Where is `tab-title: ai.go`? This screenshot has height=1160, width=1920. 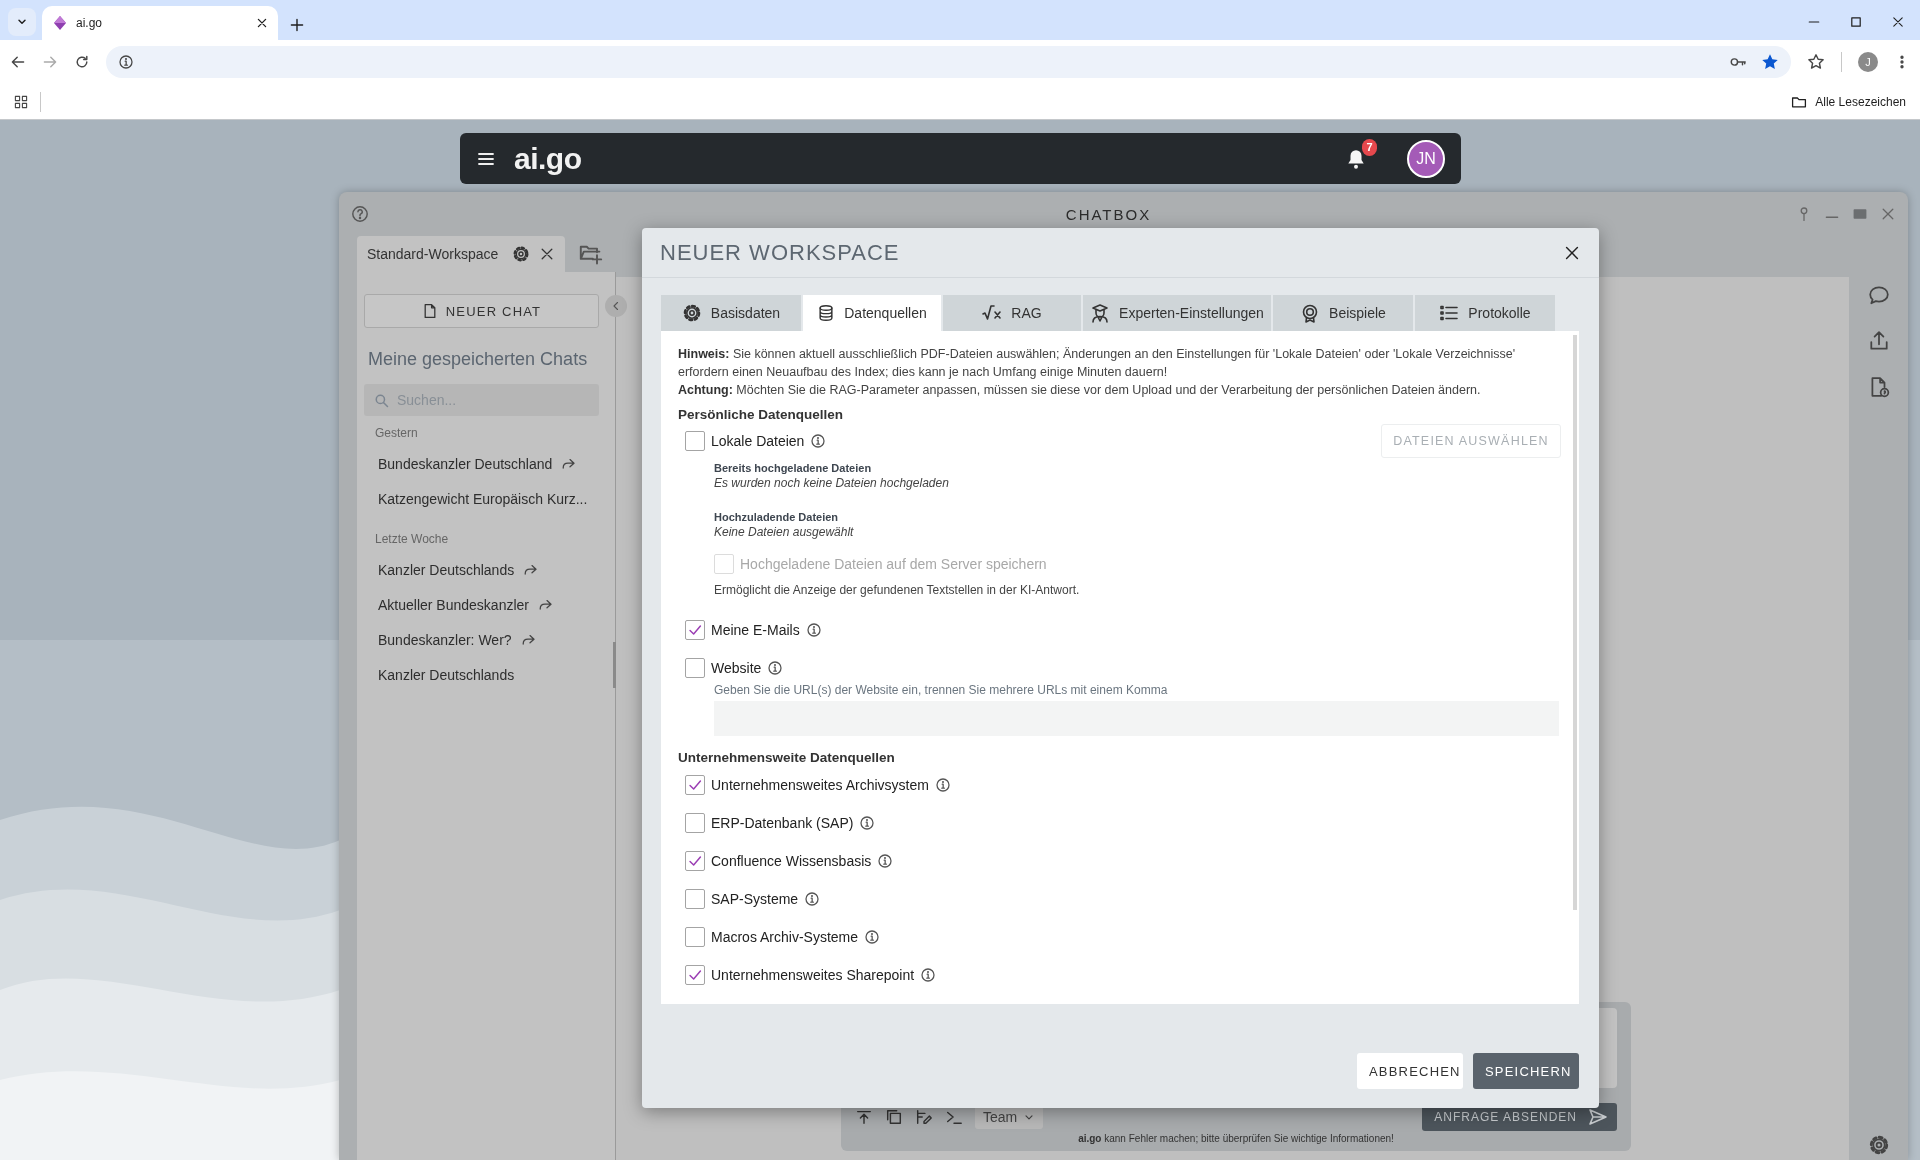
tab-title: ai.go is located at coordinates (90, 23).